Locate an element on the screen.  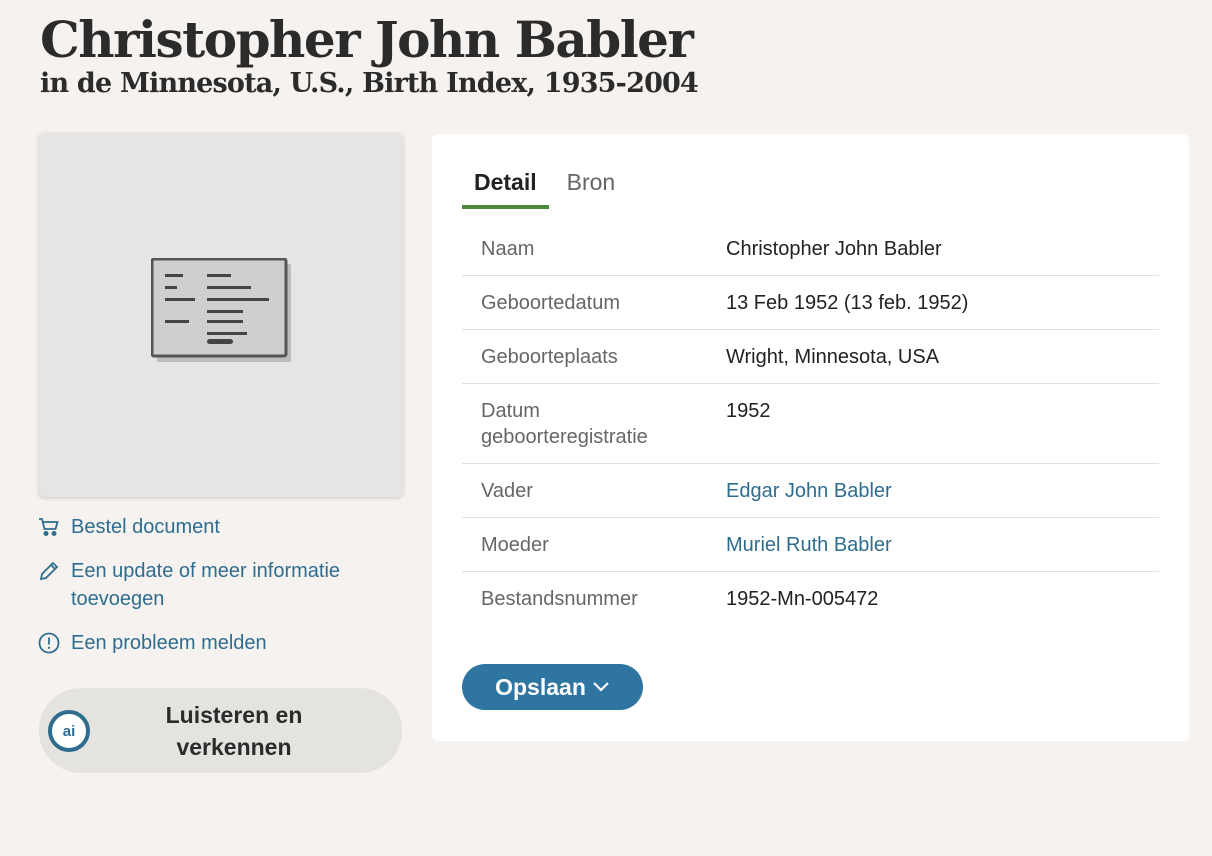
row-value: 13 Feb 1952 (13 feb. 1952) is located at coordinates (847, 303).